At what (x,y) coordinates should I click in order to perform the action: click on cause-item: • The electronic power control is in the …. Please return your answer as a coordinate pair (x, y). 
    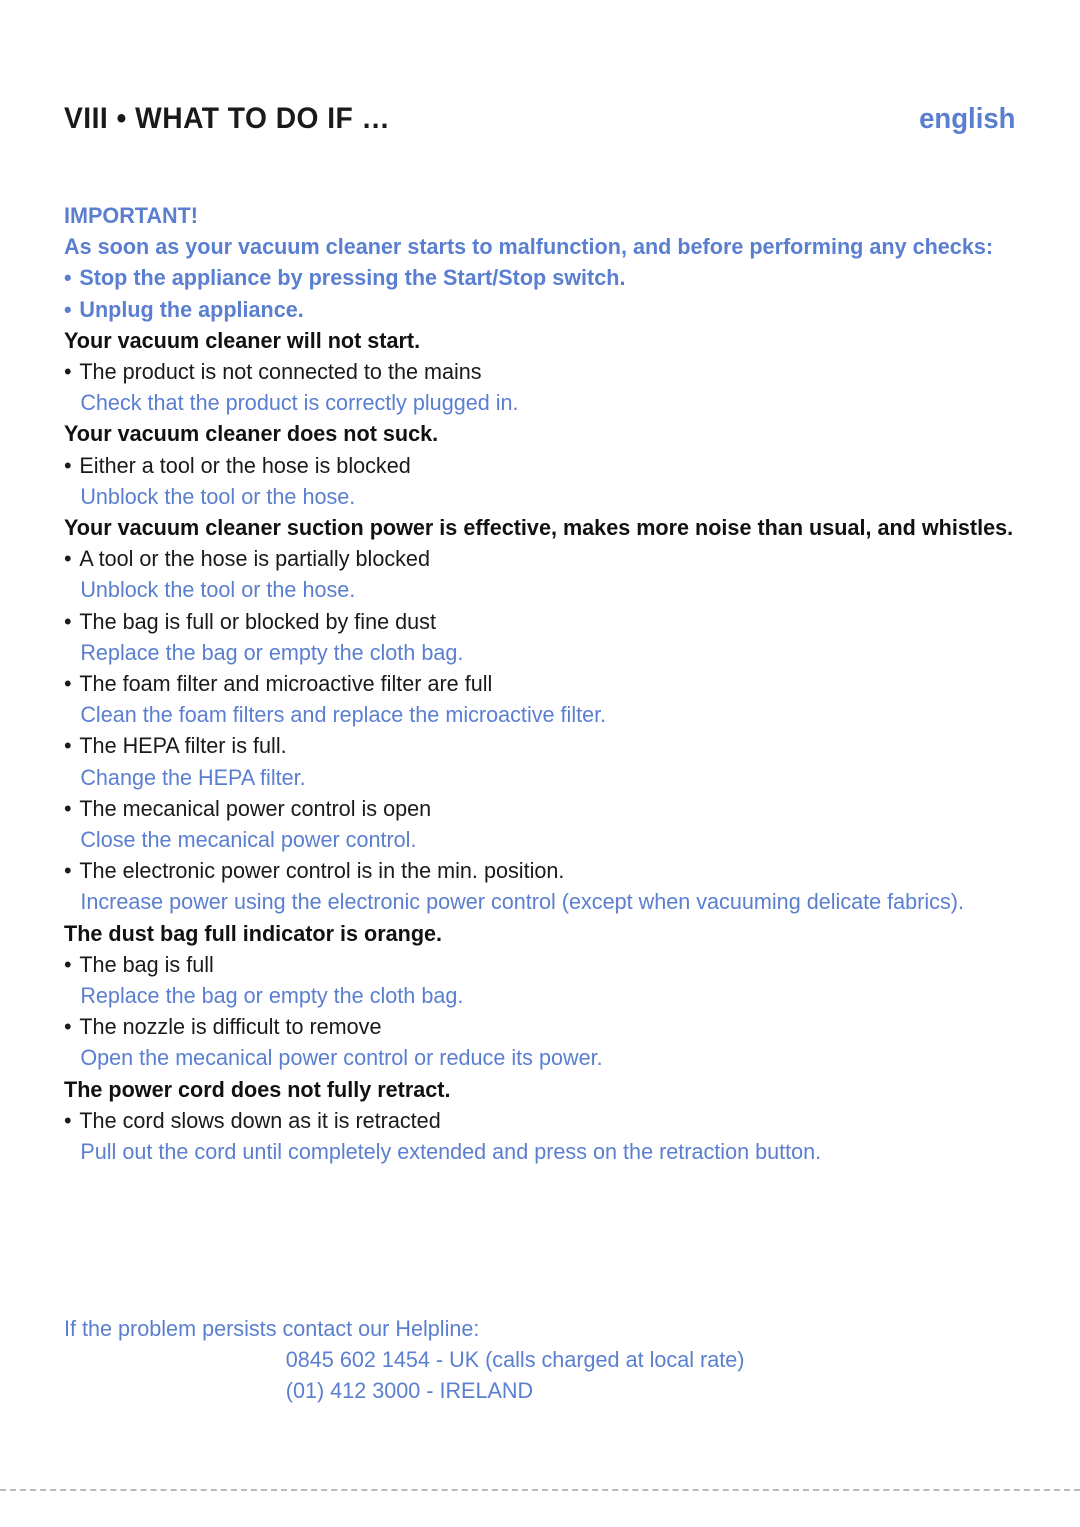
    Looking at the image, I should click on (551, 870).